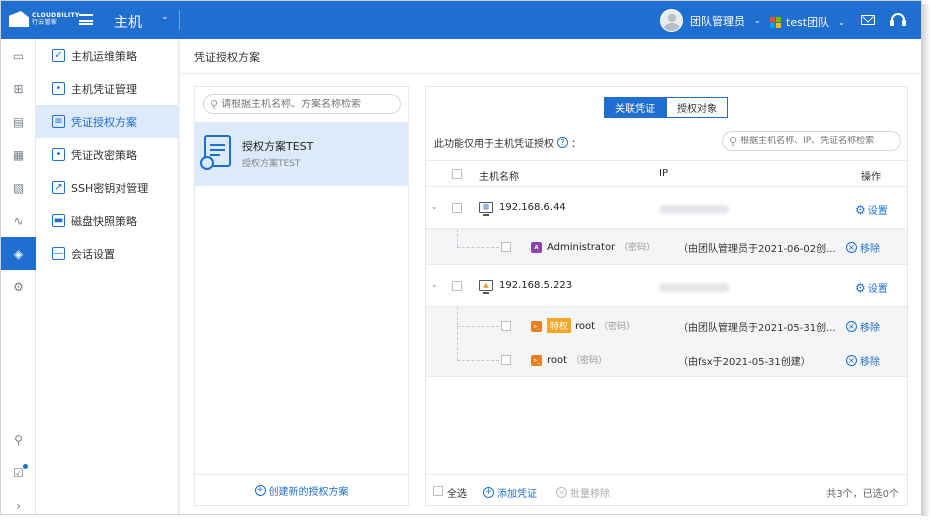 This screenshot has width=930, height=530. I want to click on plan-description: 授权方案TEST, so click(271, 164).